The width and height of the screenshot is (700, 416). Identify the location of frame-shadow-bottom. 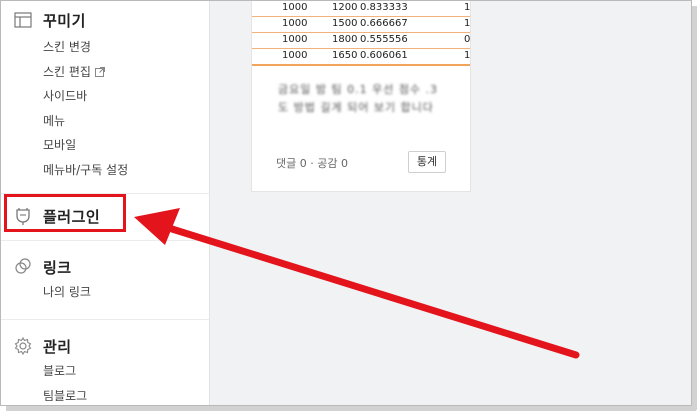
(351, 408).